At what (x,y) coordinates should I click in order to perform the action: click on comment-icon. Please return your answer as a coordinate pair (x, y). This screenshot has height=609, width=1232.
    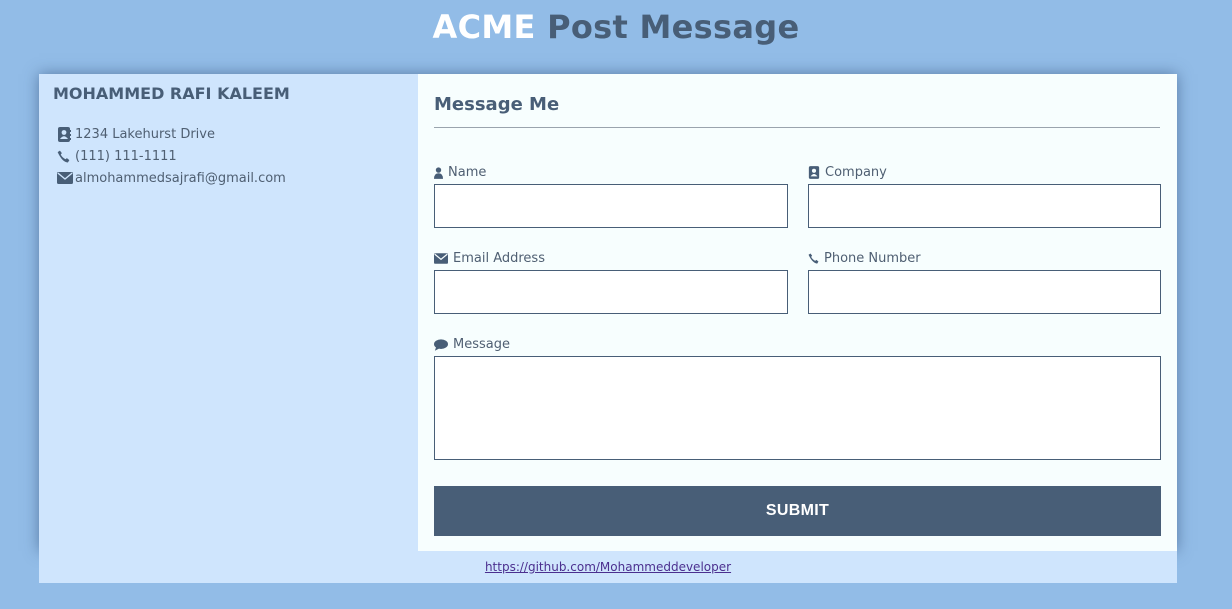
    Looking at the image, I should click on (441, 344).